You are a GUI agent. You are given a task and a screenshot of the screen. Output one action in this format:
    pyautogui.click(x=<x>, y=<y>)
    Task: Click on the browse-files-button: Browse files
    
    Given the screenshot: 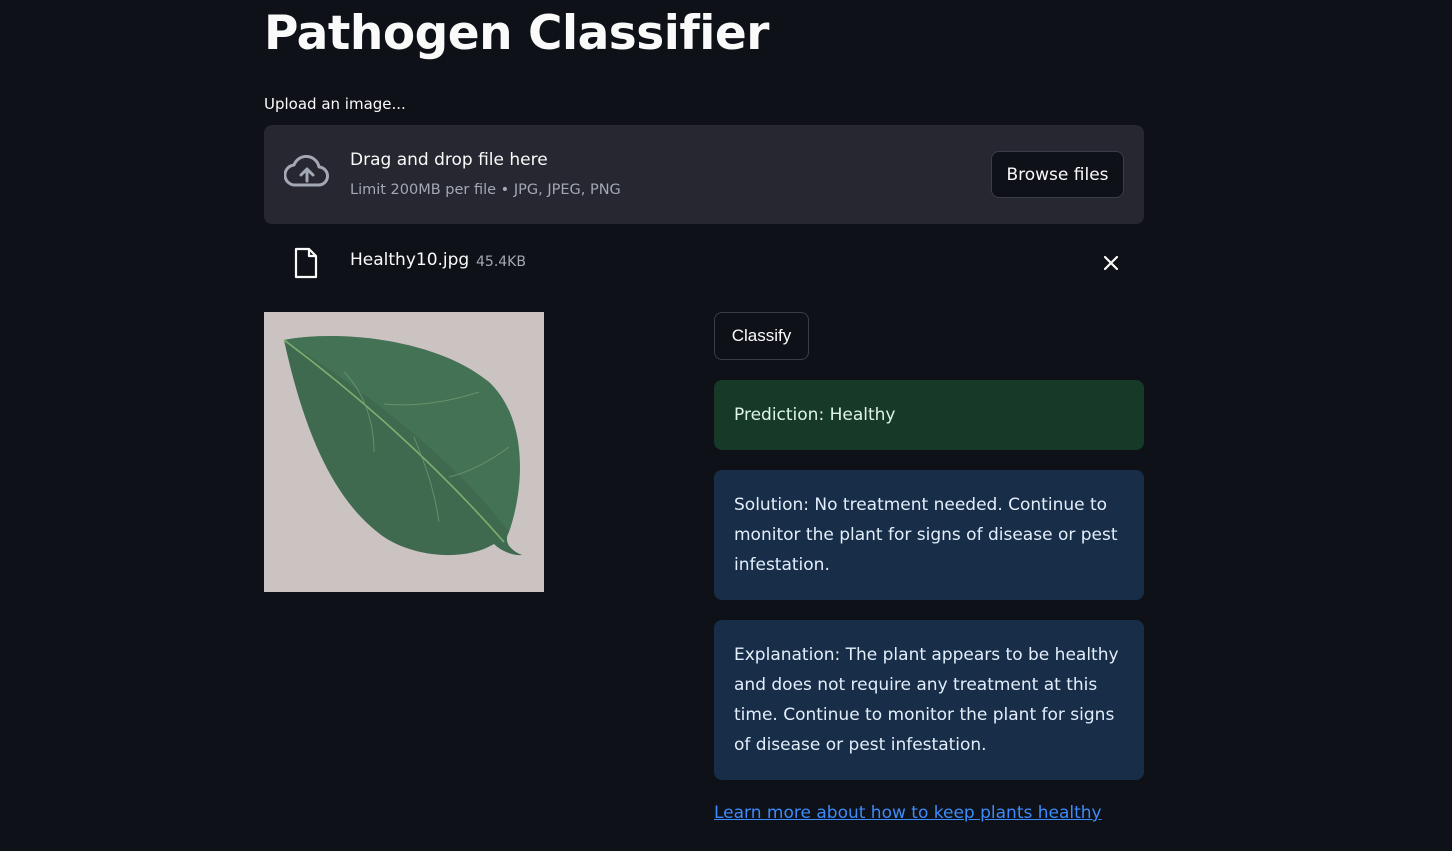 What is the action you would take?
    pyautogui.click(x=1057, y=174)
    